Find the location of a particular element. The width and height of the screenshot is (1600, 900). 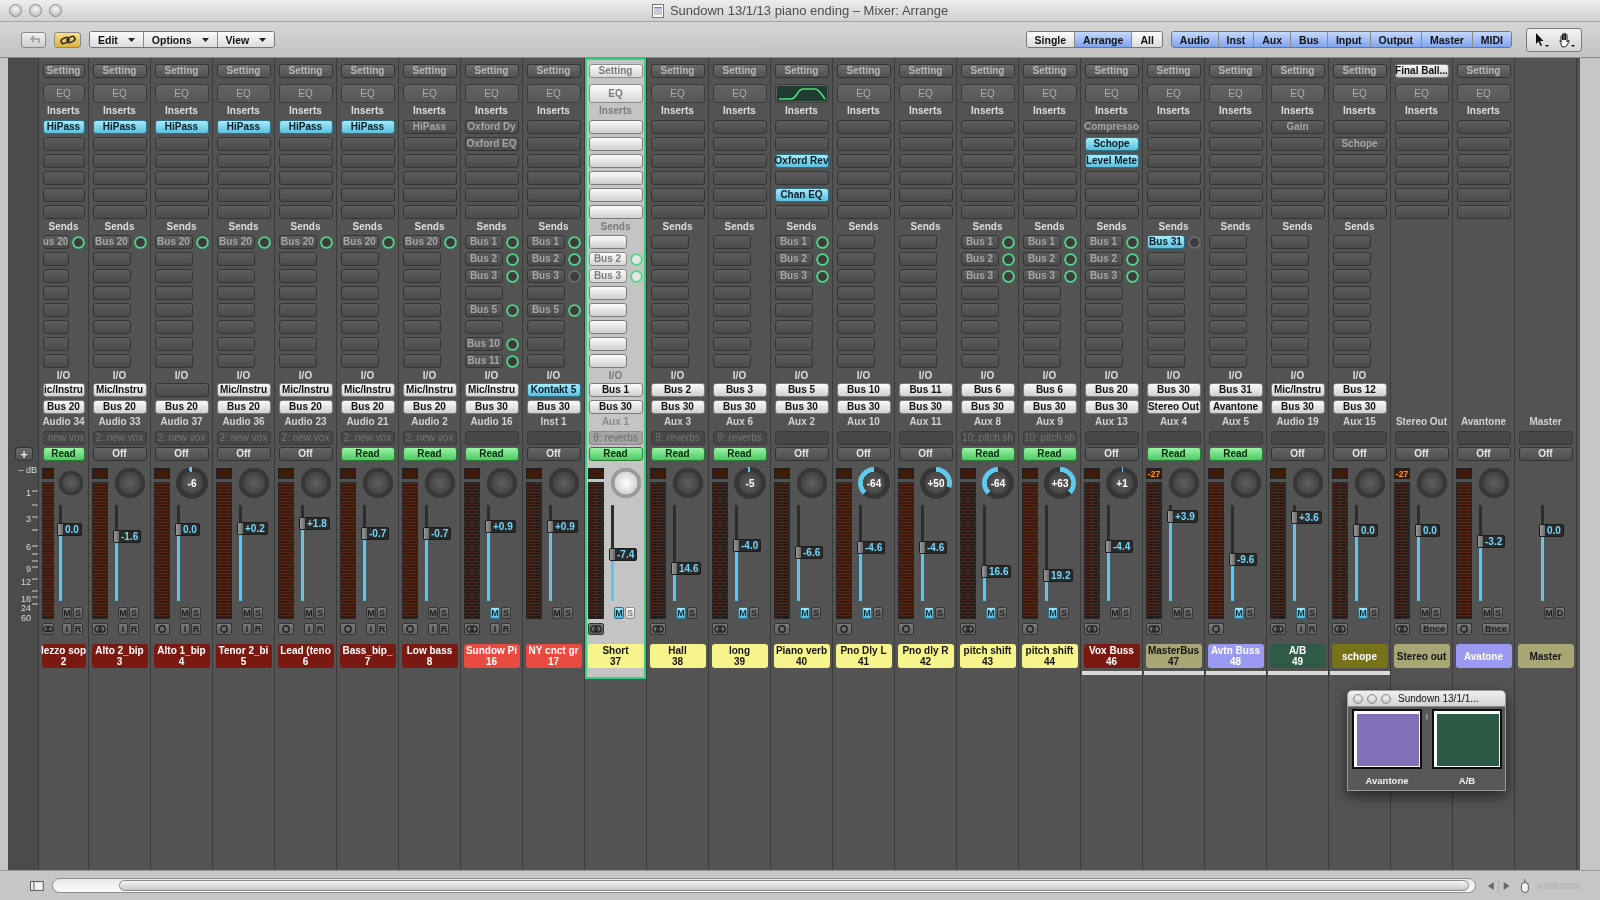

solo-button: D is located at coordinates (1560, 613).